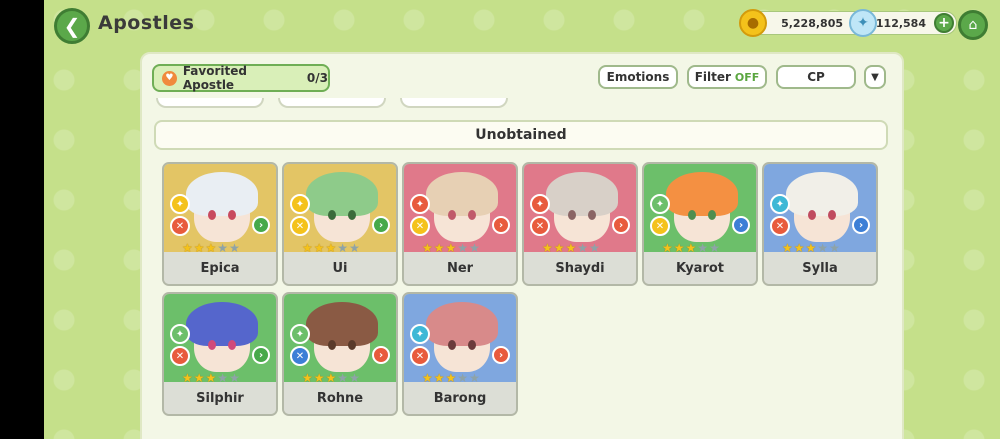 This screenshot has height=439, width=1000. Describe the element at coordinates (340, 268) in the screenshot. I see `apostle-name: Ui` at that location.